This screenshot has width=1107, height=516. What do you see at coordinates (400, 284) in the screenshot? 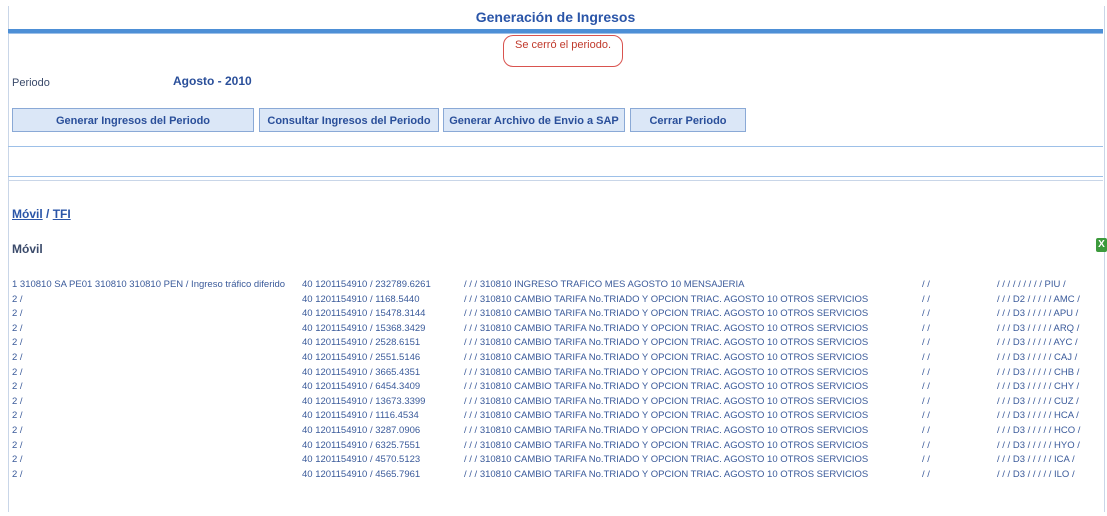
I see `table-cell-amt: / 232789.6261` at bounding box center [400, 284].